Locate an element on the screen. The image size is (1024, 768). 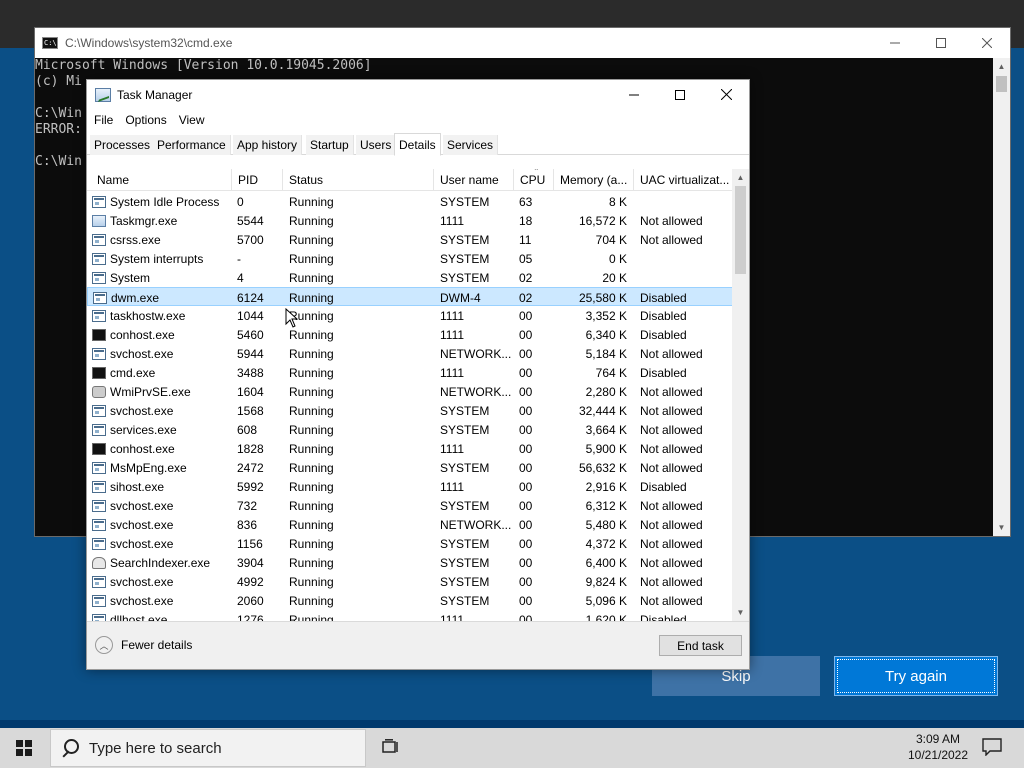
task-manager-titlebar: Task Manager is located at coordinates (418, 94).